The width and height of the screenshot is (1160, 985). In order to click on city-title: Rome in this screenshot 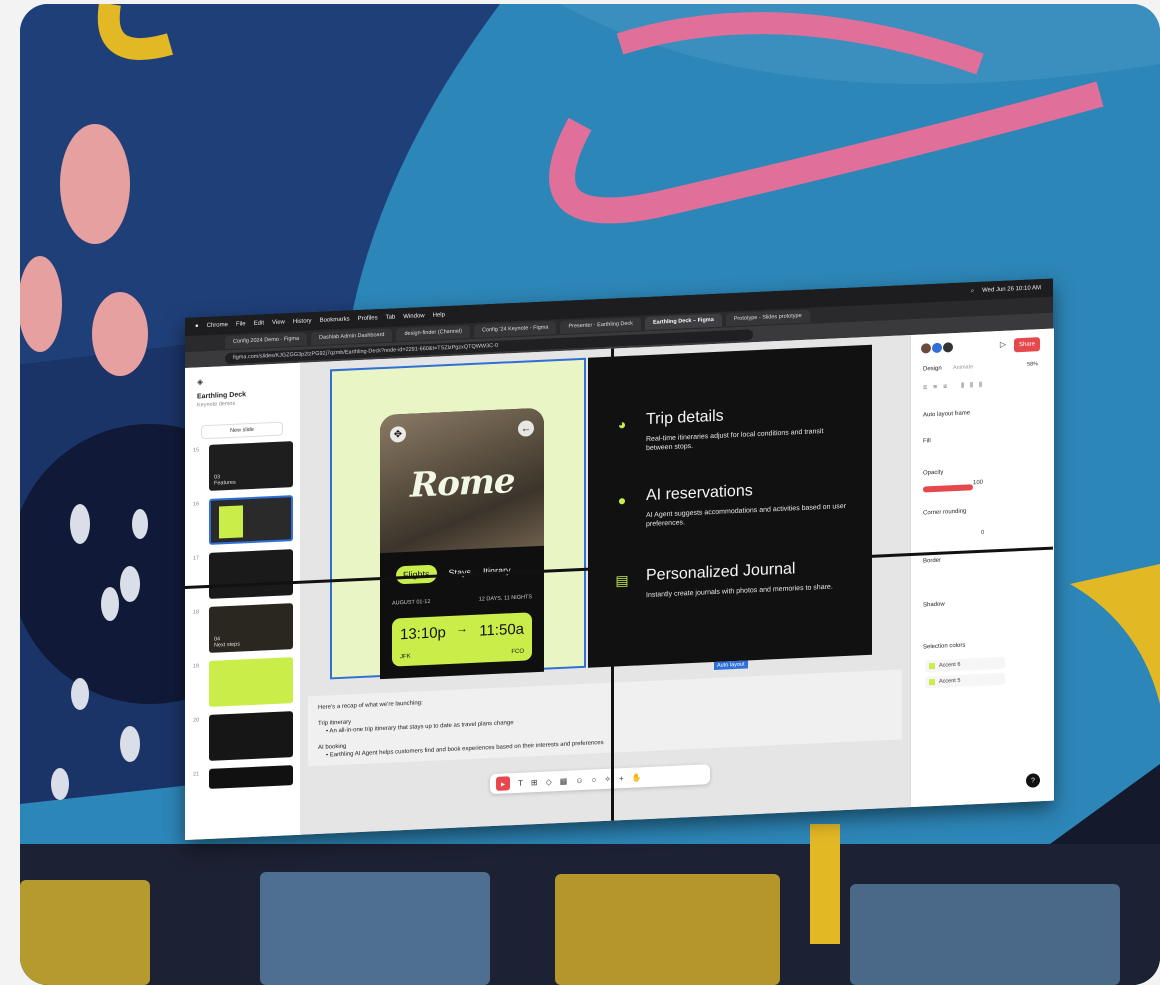, I will do `click(462, 483)`.